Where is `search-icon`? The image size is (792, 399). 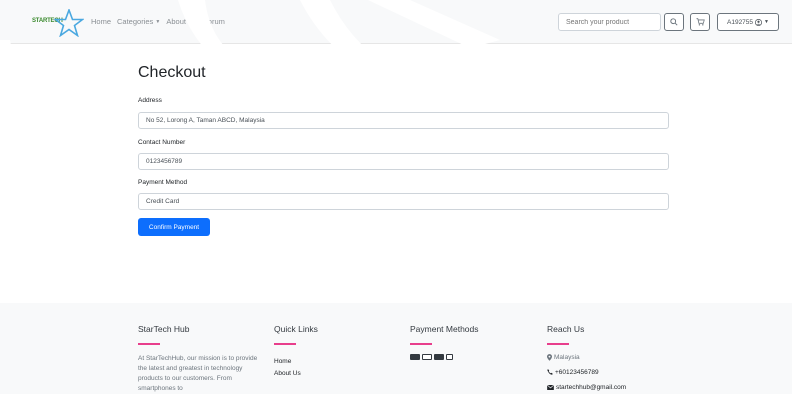
search-icon is located at coordinates (674, 22).